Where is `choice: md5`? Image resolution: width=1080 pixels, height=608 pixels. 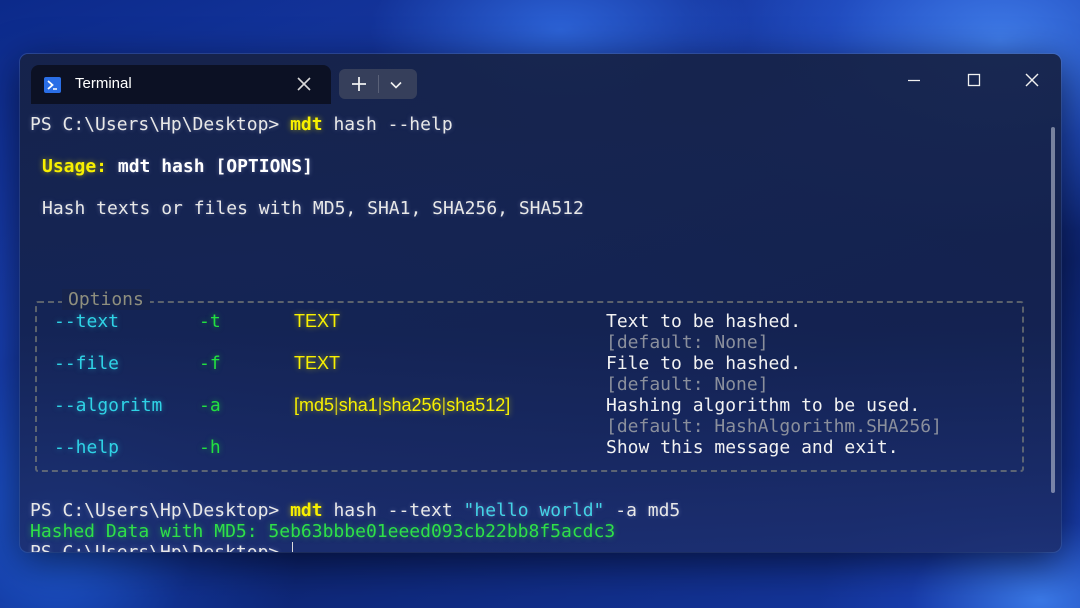
choice: md5 is located at coordinates (317, 405).